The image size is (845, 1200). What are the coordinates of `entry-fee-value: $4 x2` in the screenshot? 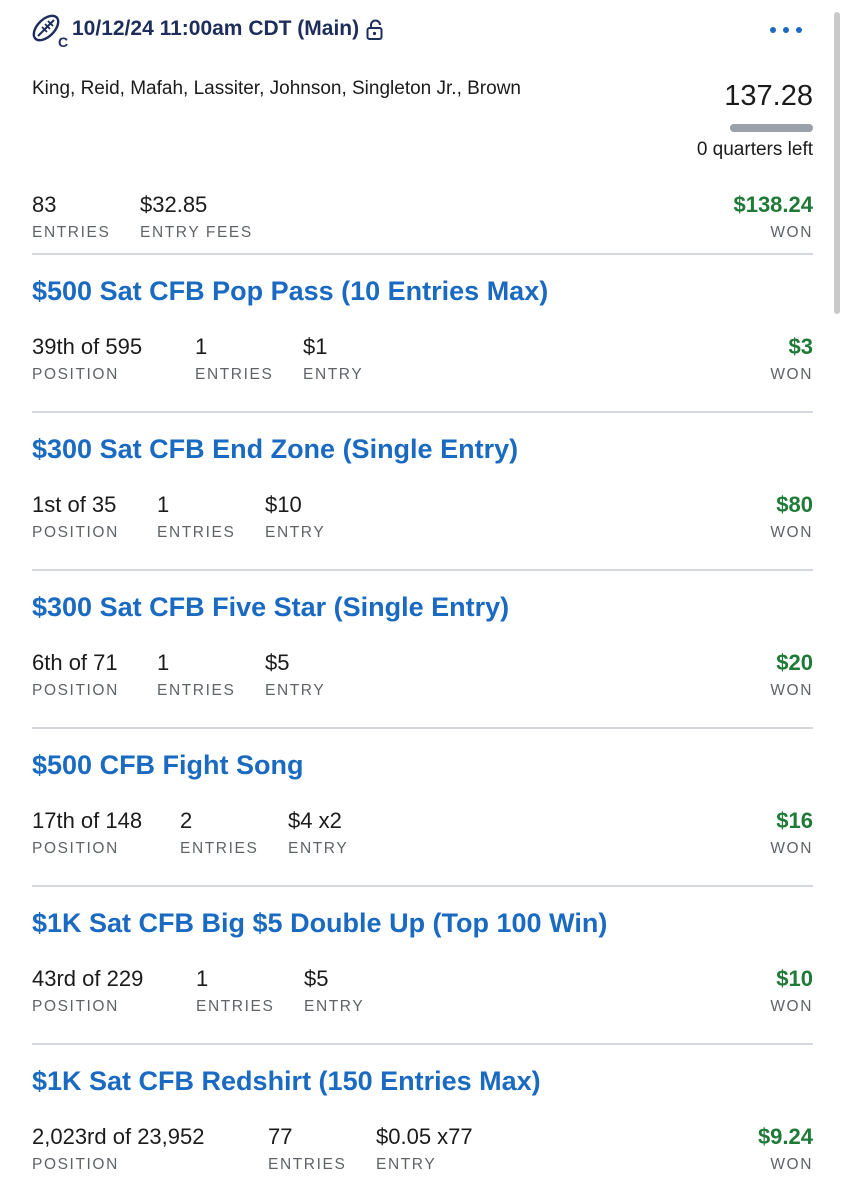 It's located at (315, 820).